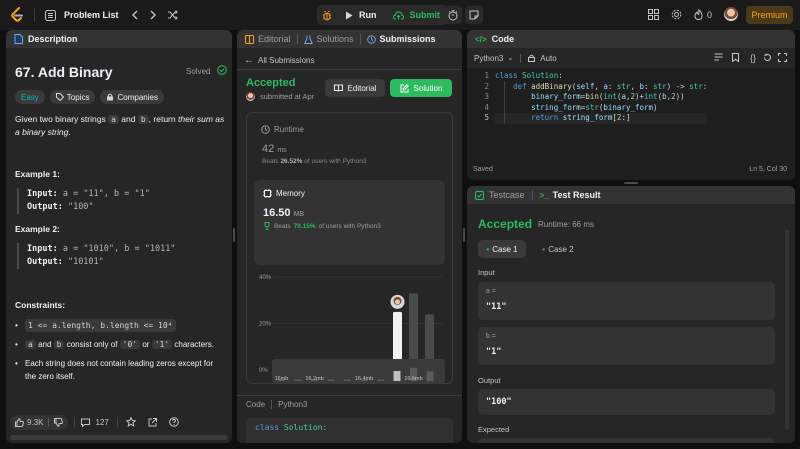  What do you see at coordinates (548, 58) in the screenshot?
I see `auto-mode-toggle: Auto` at bounding box center [548, 58].